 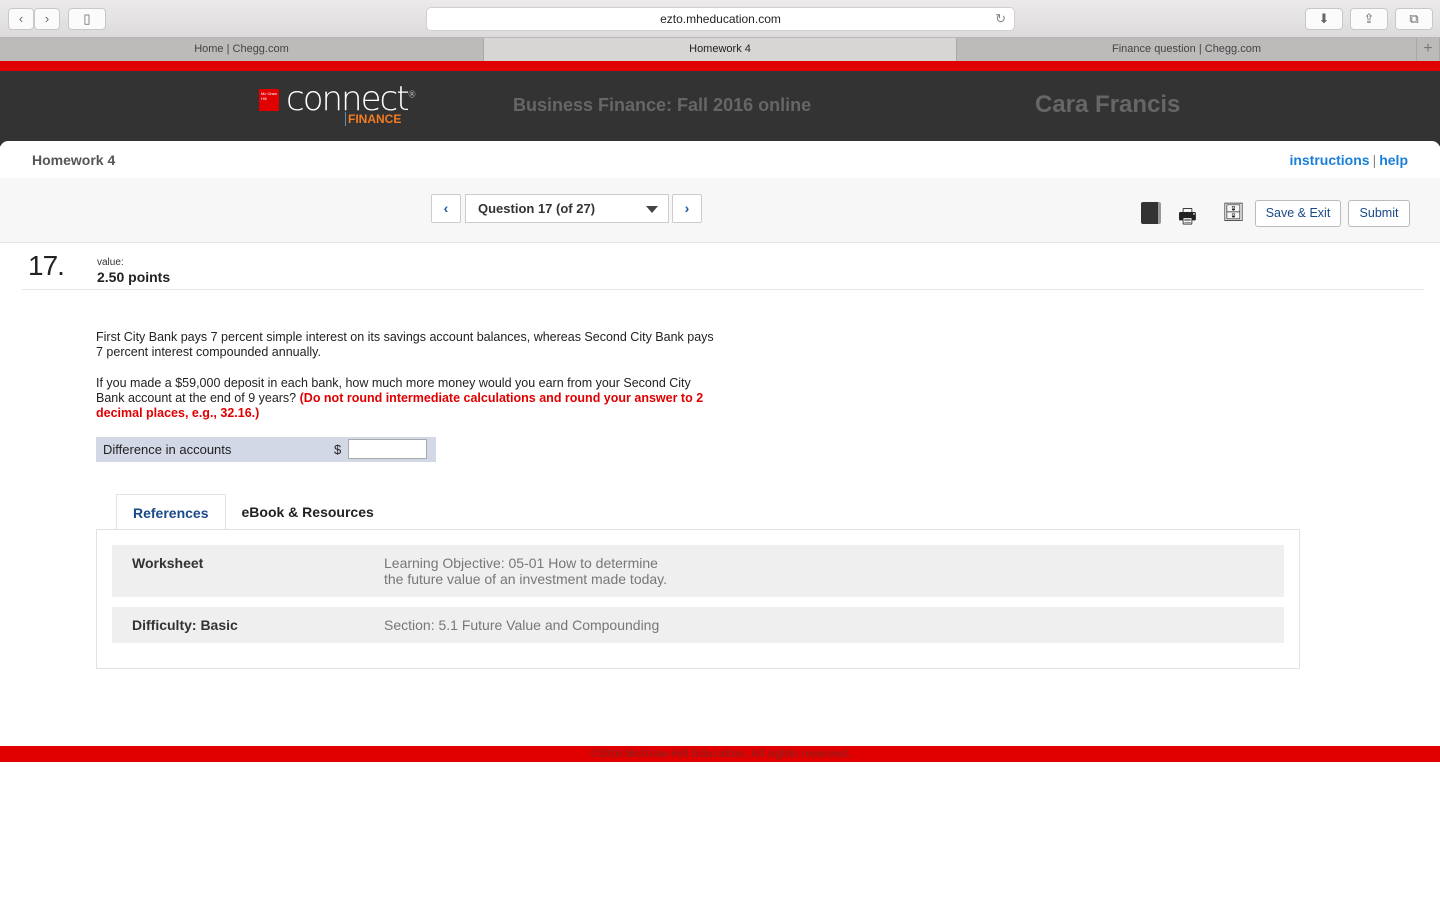 I want to click on browser-tab: Home | Chegg.com, so click(x=242, y=49).